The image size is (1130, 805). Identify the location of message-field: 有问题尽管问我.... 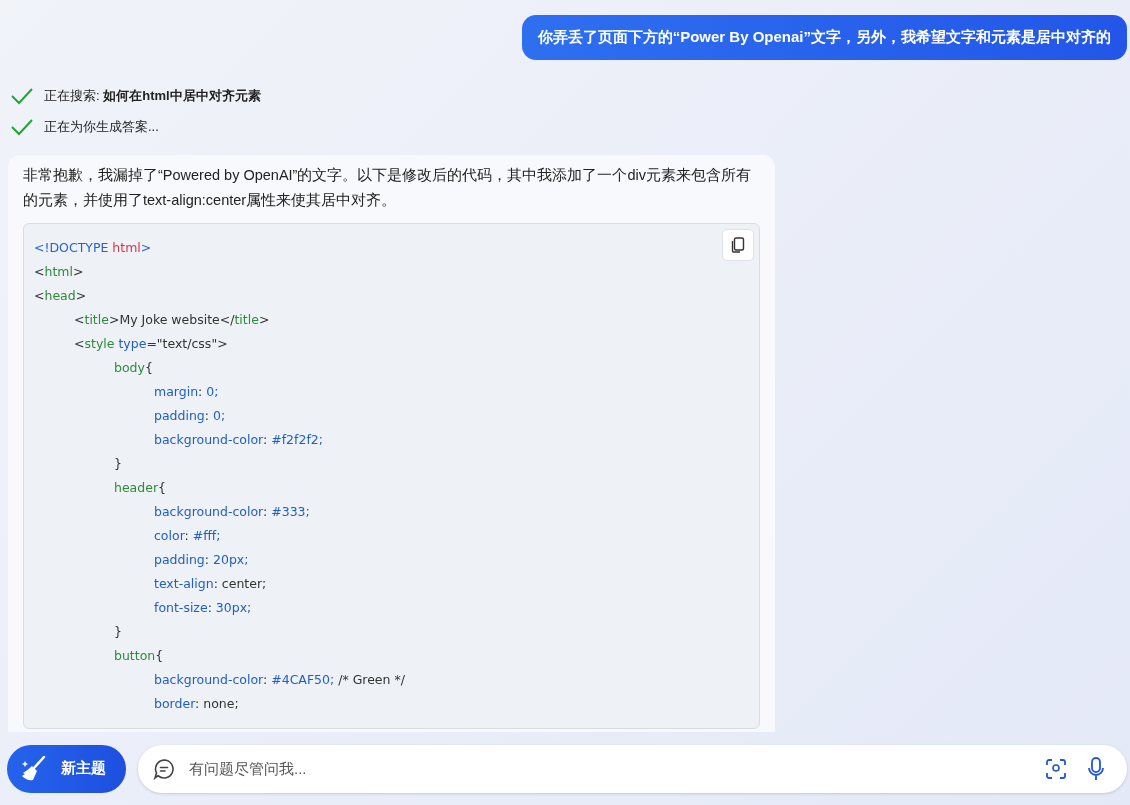
(632, 768).